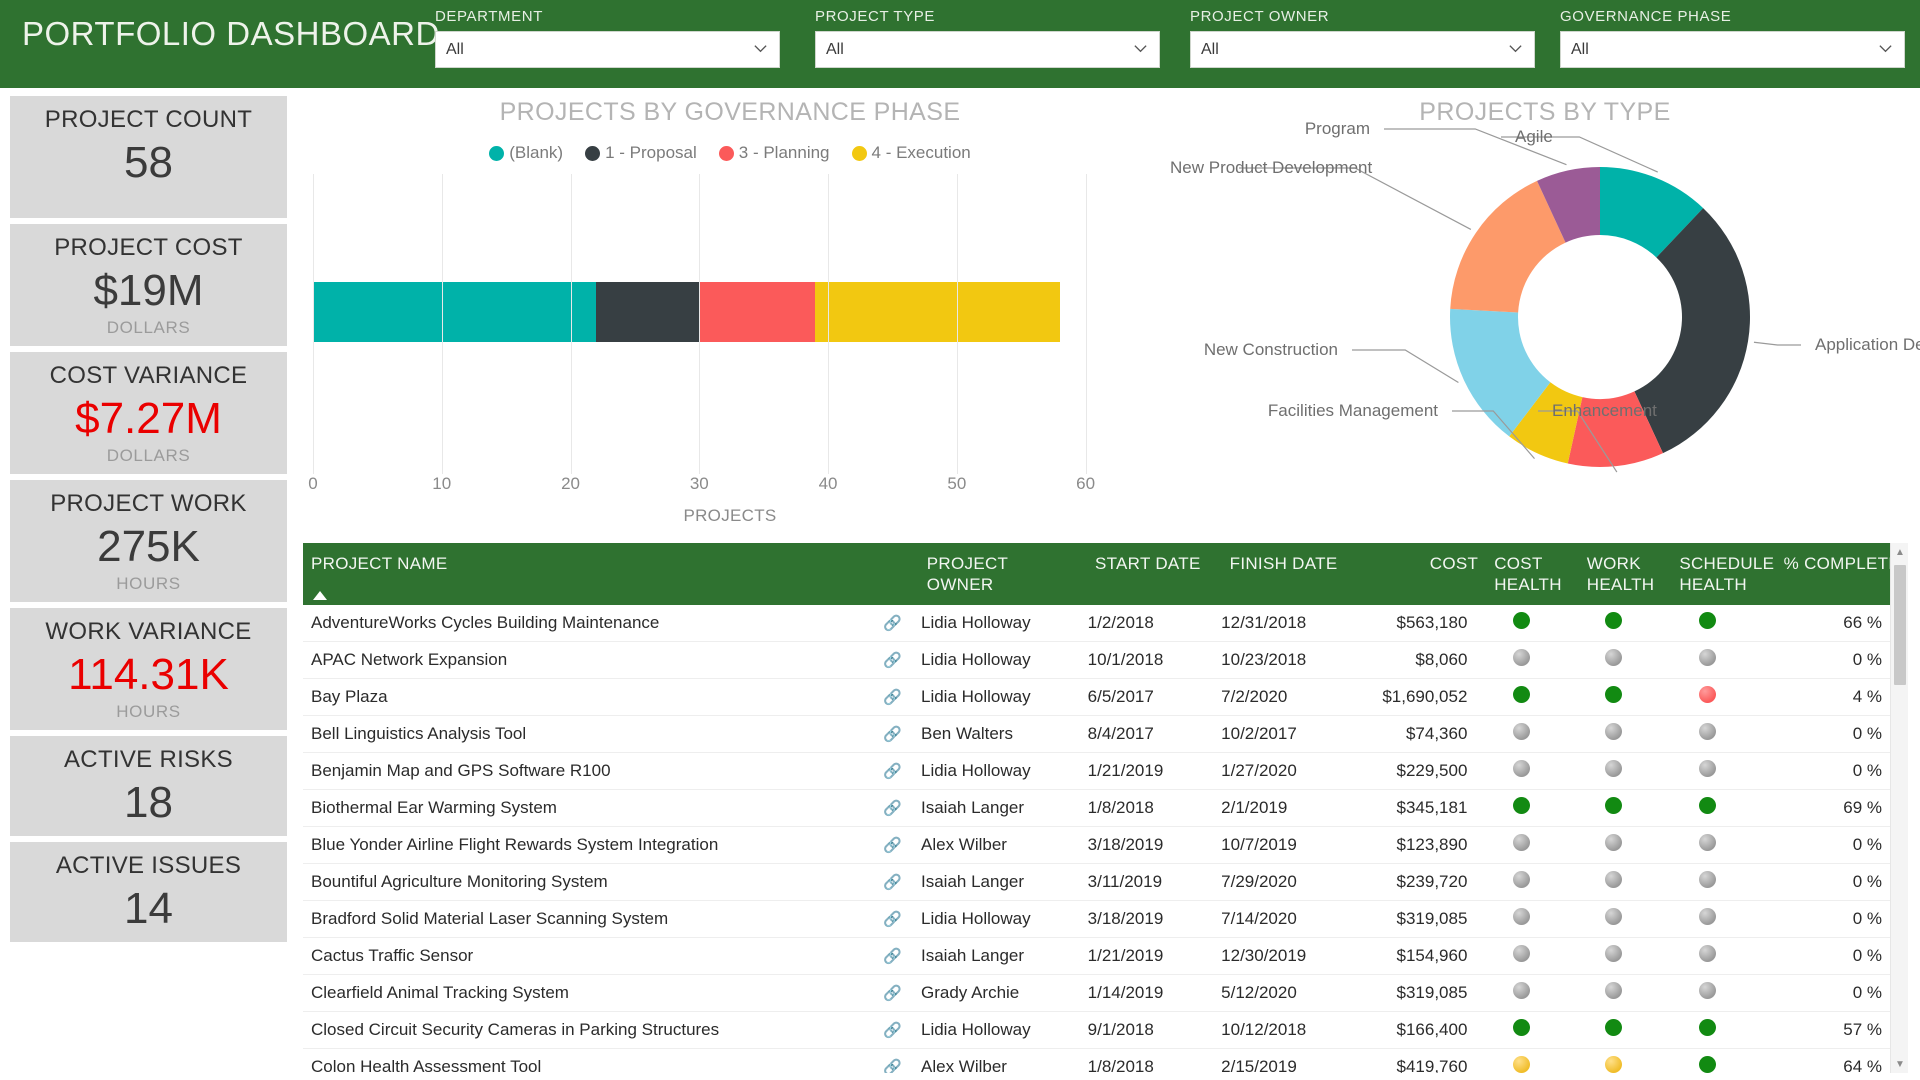 This screenshot has width=1920, height=1080. Describe the element at coordinates (148, 546) in the screenshot. I see `kpi-value: 275K` at that location.